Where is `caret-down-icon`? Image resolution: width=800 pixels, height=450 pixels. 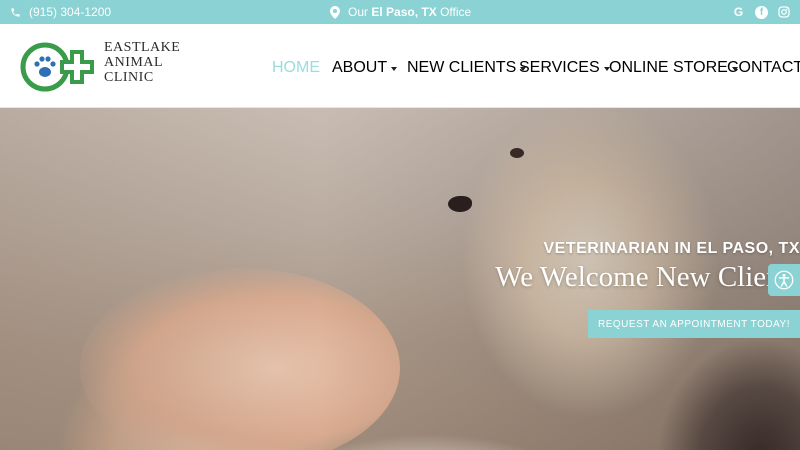 caret-down-icon is located at coordinates (394, 68).